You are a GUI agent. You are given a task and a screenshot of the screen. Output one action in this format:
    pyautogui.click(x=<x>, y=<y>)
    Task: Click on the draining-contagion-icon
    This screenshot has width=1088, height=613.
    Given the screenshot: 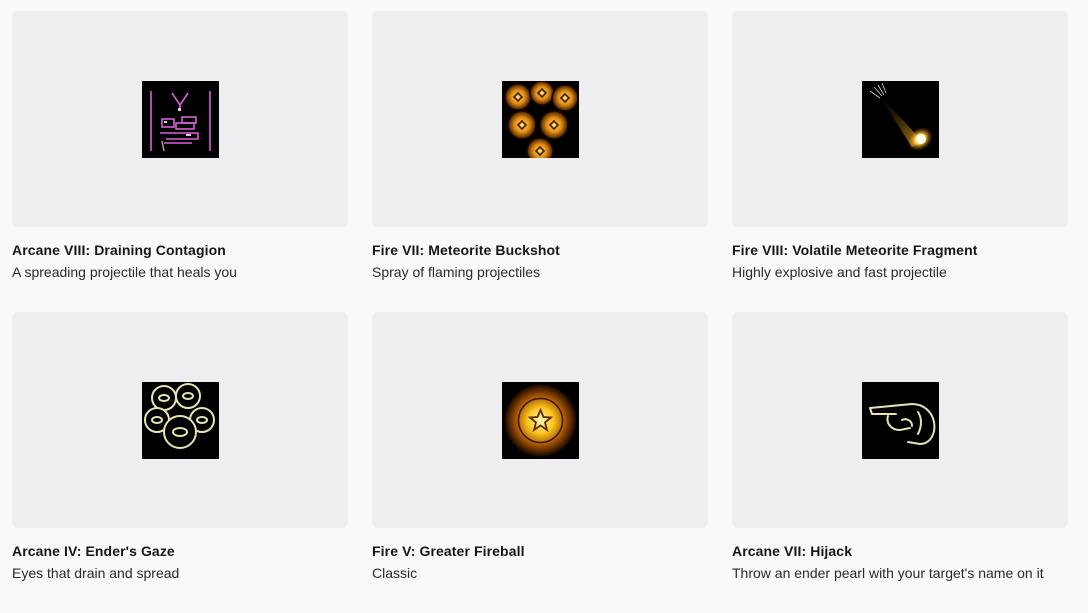 What is the action you would take?
    pyautogui.click(x=180, y=119)
    